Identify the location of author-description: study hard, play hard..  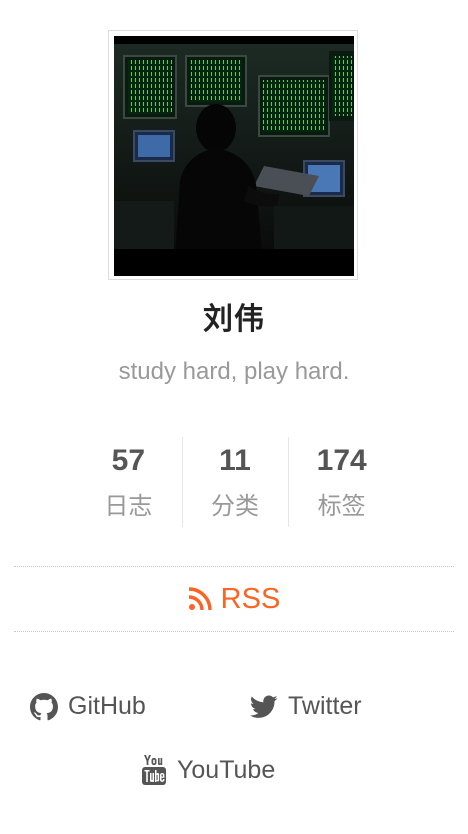
(234, 371).